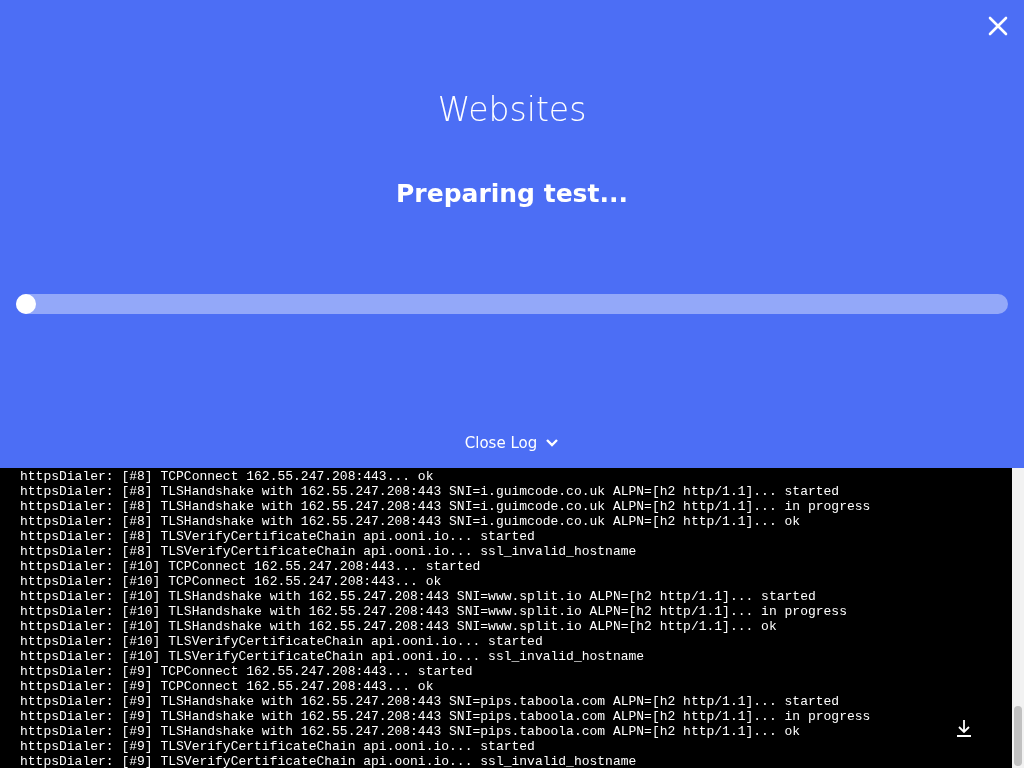 The width and height of the screenshot is (1024, 768). Describe the element at coordinates (281, 641) in the screenshot. I see `log-line: httpsDialer: [#10] TLSVerifyCertificateChain api.ooni.io... started` at that location.